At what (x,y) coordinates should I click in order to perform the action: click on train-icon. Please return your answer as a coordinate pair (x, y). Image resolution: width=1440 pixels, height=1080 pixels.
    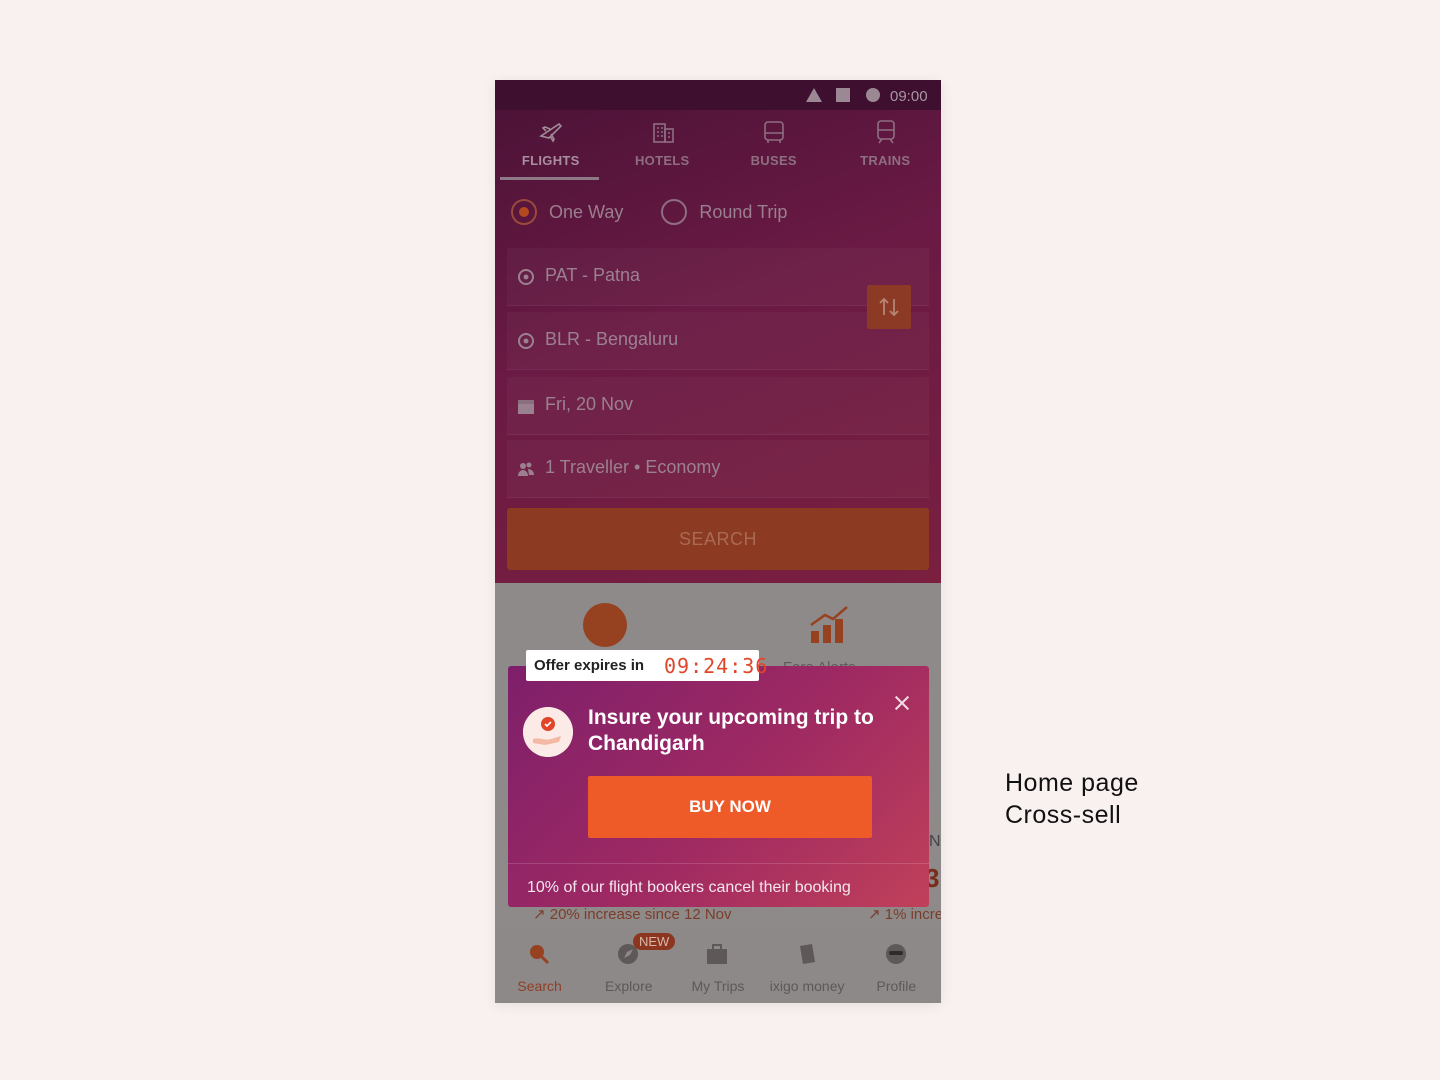
    Looking at the image, I should click on (885, 132).